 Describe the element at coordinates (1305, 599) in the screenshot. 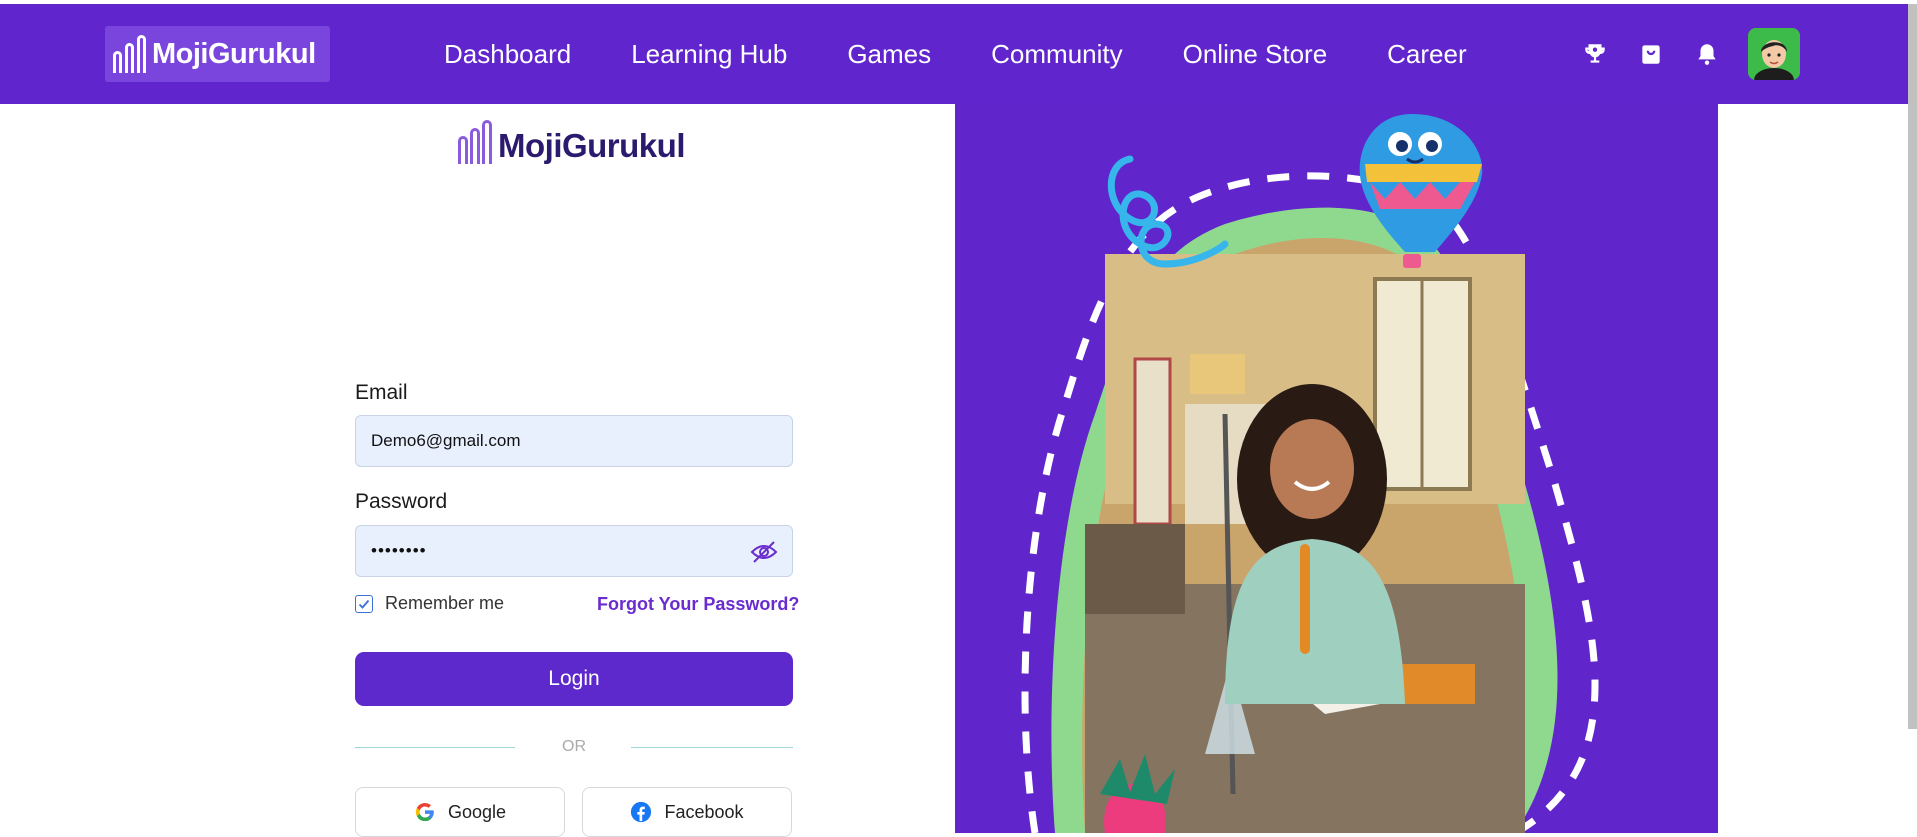

I see `test-tube` at that location.